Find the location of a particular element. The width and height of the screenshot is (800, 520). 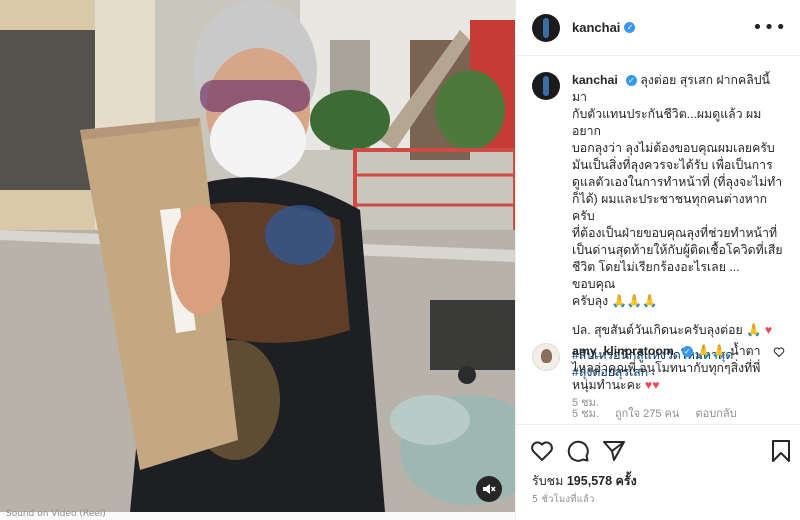

caption-postscript-line: ปล. สุขสันต์วันเกิดนะครับลุงต่อย 🙏 ♥ is located at coordinates (678, 330).